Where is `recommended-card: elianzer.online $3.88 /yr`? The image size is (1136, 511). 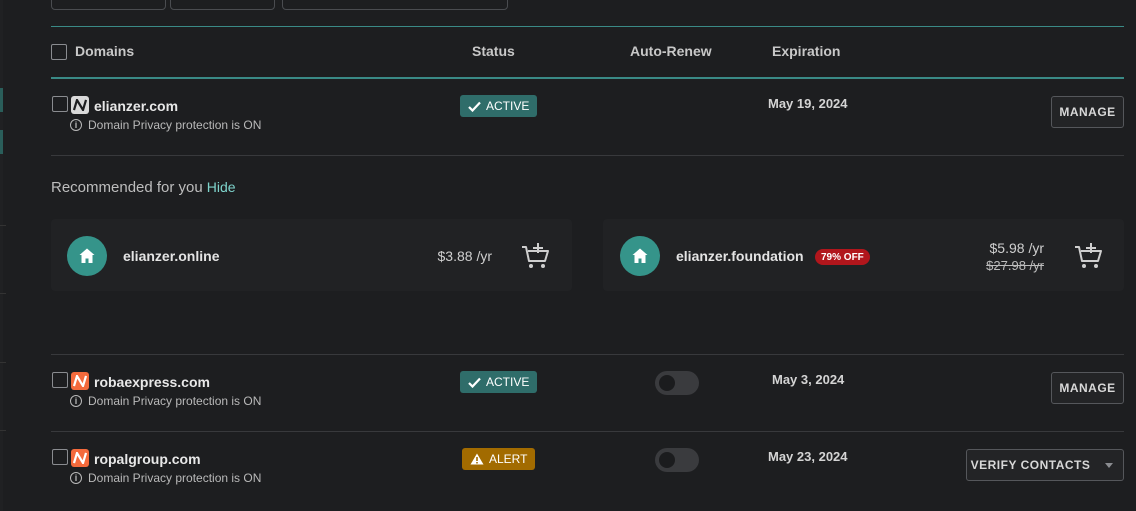
recommended-card: elianzer.online $3.88 /yr is located at coordinates (311, 255).